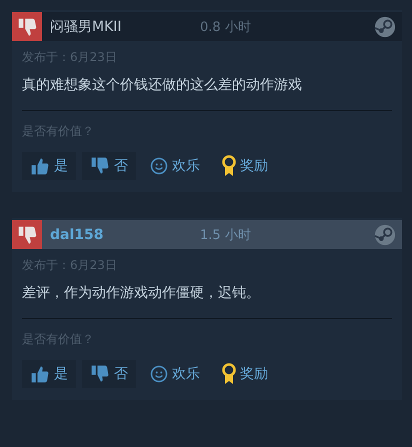 The height and width of the screenshot is (447, 412). What do you see at coordinates (141, 293) in the screenshot?
I see `review-text: 差评，作为动作游戏动作僵硬，迟钝。` at bounding box center [141, 293].